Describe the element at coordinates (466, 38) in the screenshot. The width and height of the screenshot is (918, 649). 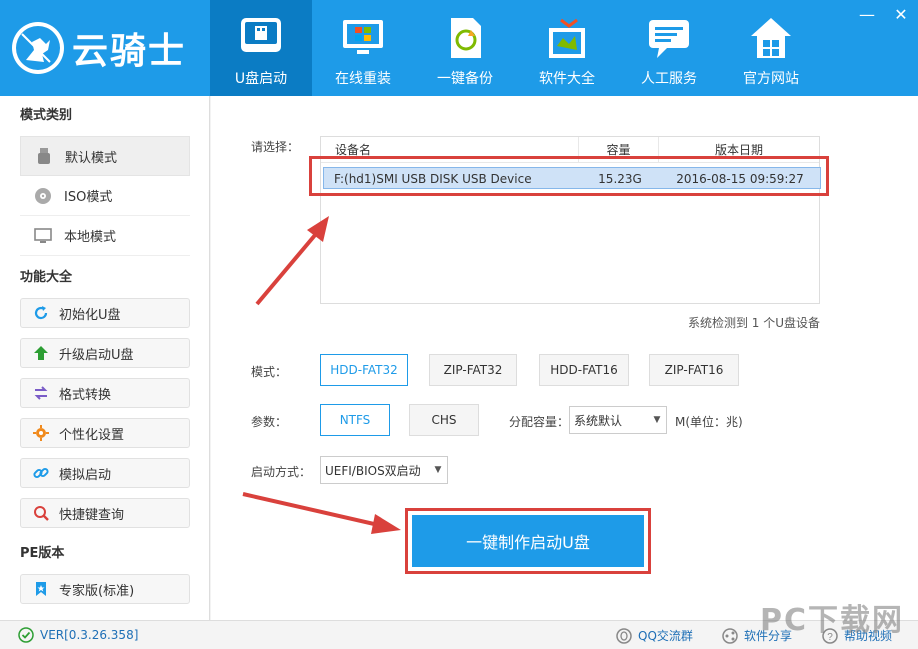
I see `backup-icon` at that location.